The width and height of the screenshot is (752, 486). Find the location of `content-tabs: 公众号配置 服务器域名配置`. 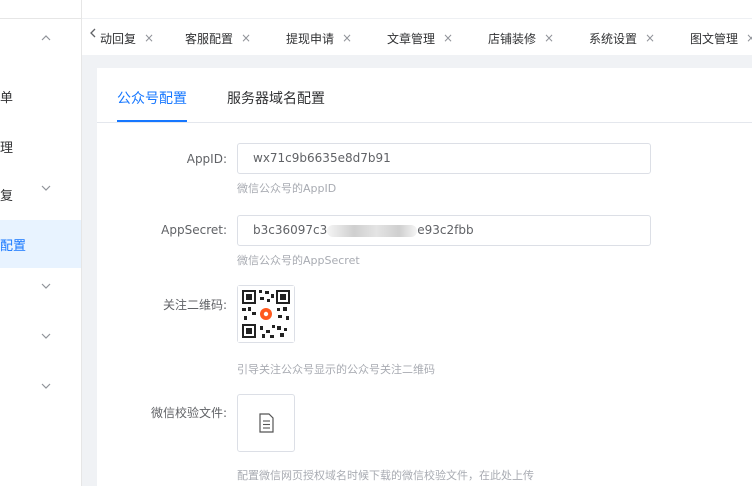

content-tabs: 公众号配置 服务器域名配置 is located at coordinates (424, 95).